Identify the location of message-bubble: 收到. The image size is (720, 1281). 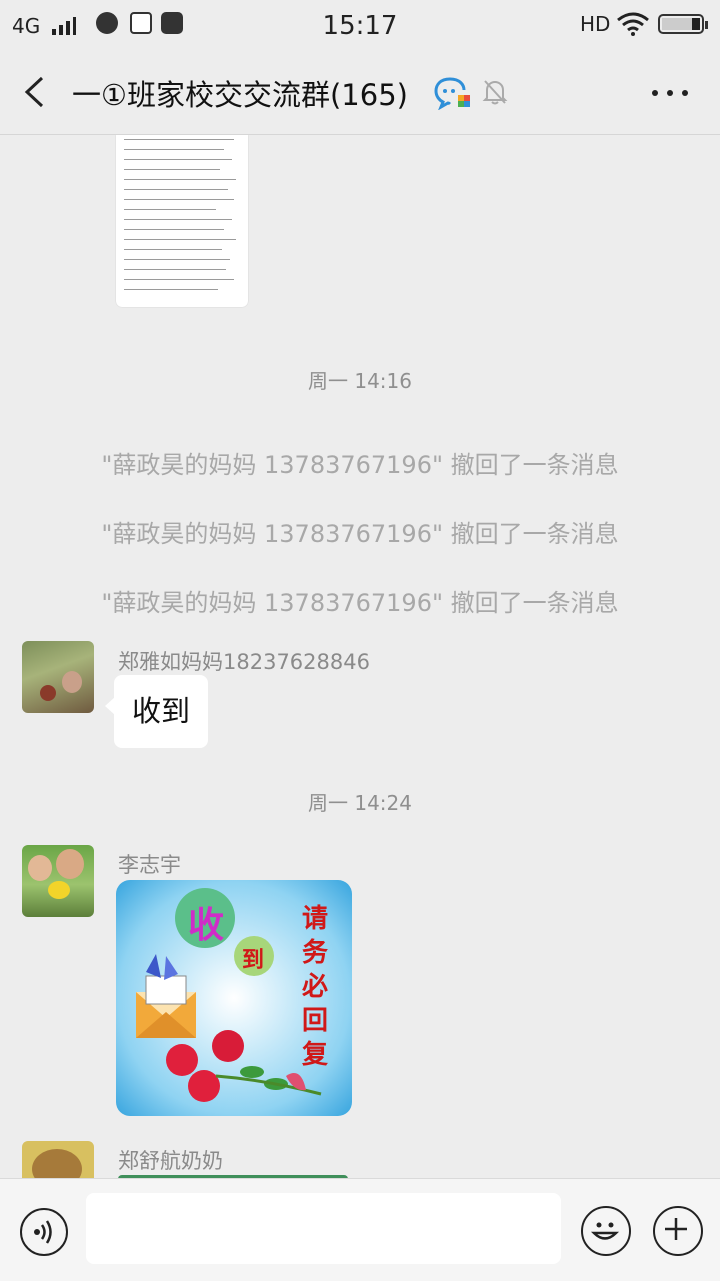
(156, 711).